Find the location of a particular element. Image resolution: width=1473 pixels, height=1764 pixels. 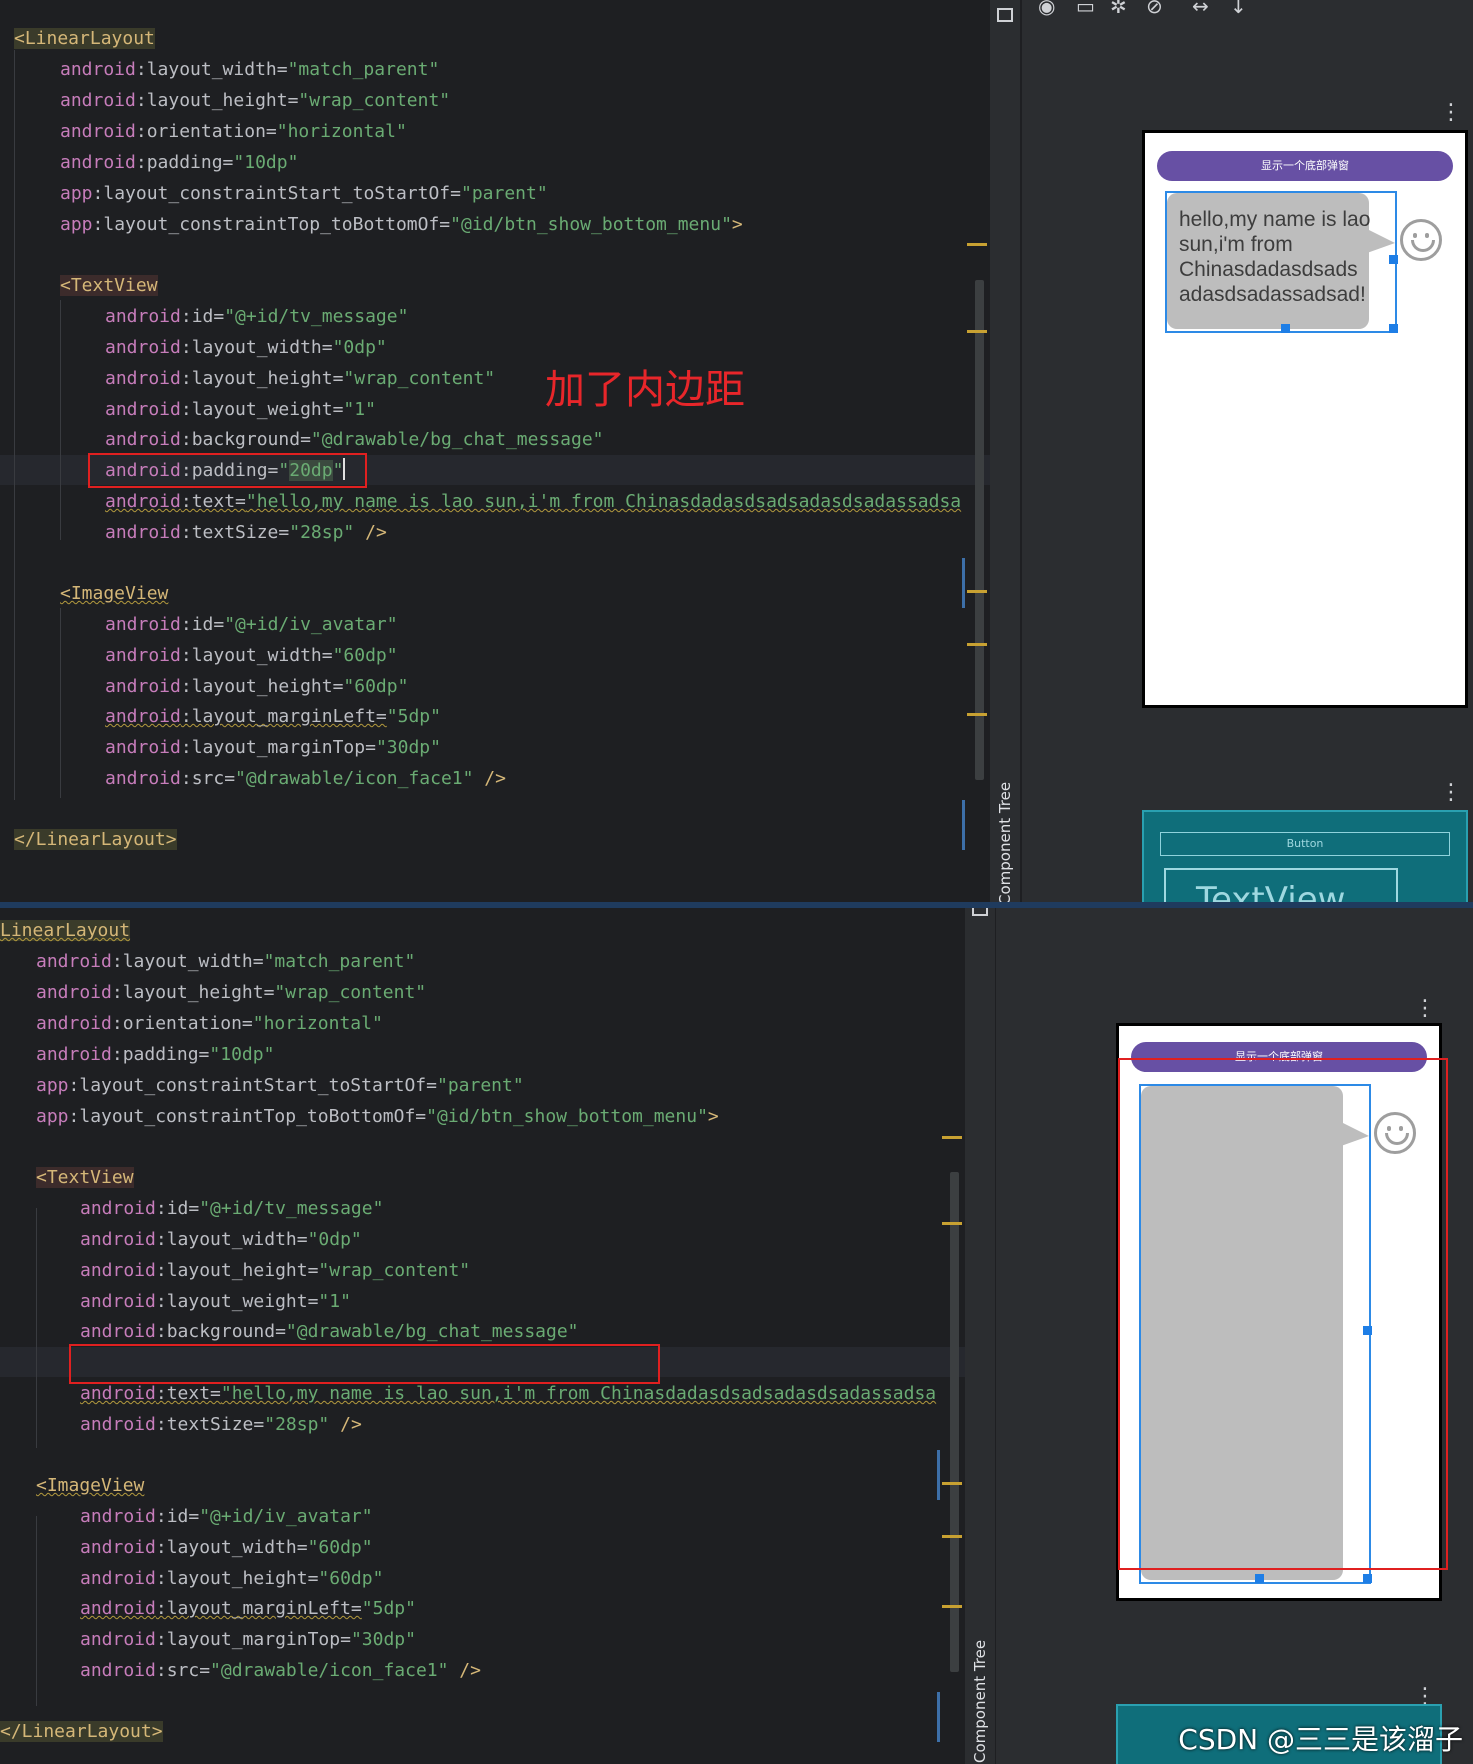

padding-highlight-box is located at coordinates (227, 470).